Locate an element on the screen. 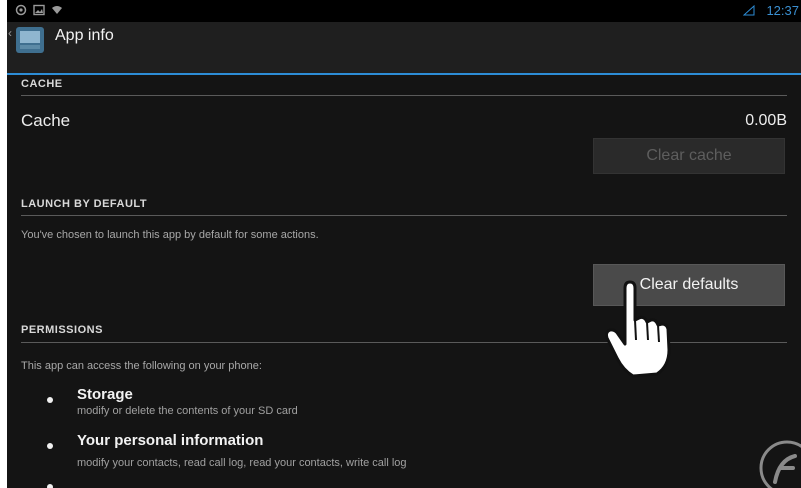 This screenshot has height=488, width=801. battery-icon is located at coordinates (749, 10).